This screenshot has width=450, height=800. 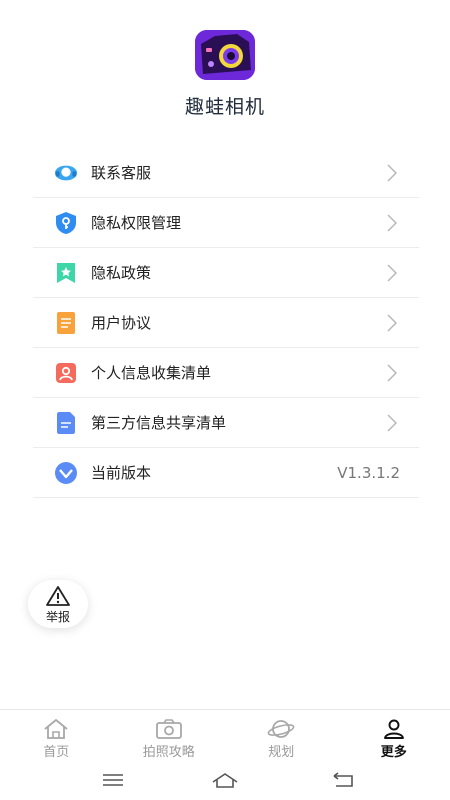 What do you see at coordinates (66, 323) in the screenshot?
I see `document-icon` at bounding box center [66, 323].